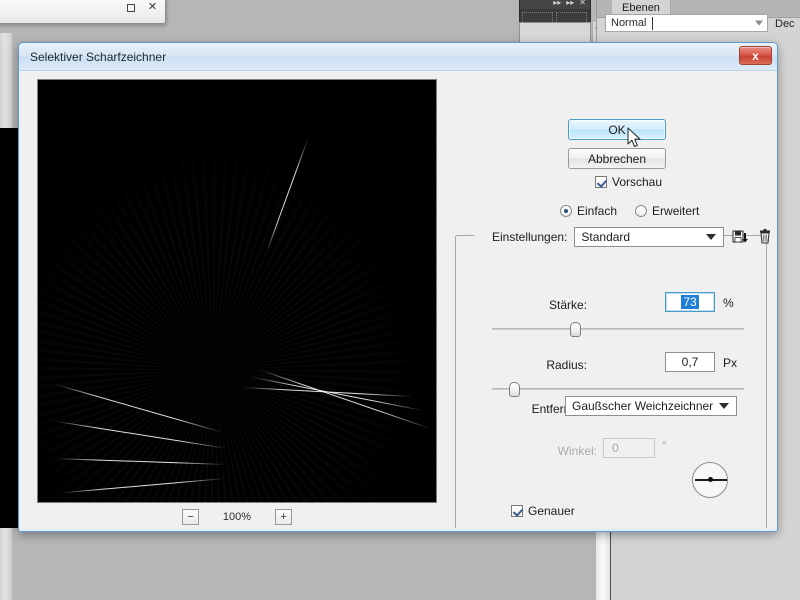 The image size is (800, 600). I want to click on radio-einfach-label: Einfach, so click(597, 211).